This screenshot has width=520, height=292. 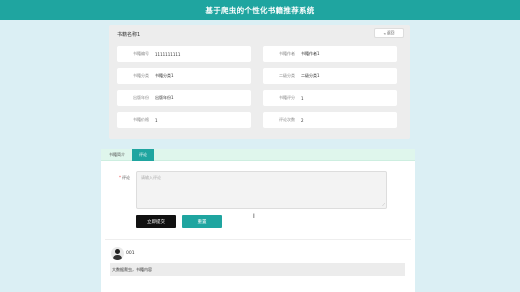 I want to click on arrow-left-icon: «, so click(x=384, y=33).